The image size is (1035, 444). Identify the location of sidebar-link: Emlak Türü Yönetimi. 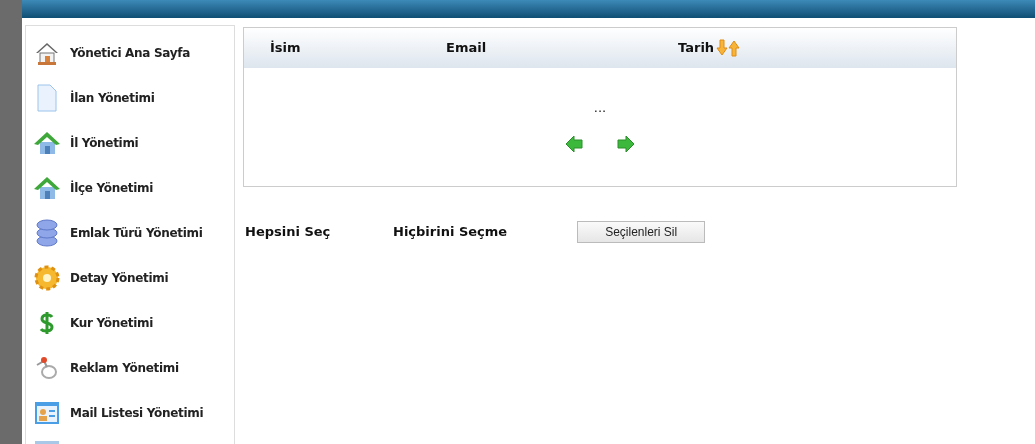
(136, 232).